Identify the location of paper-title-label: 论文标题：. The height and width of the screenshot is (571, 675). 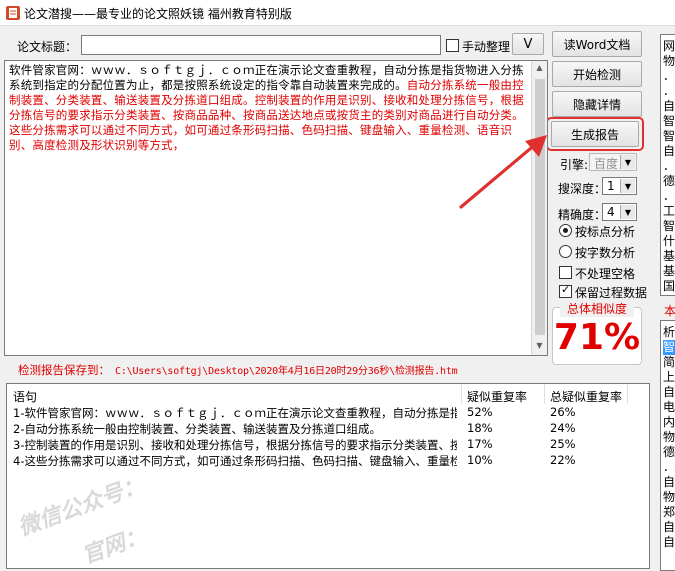
(47, 47).